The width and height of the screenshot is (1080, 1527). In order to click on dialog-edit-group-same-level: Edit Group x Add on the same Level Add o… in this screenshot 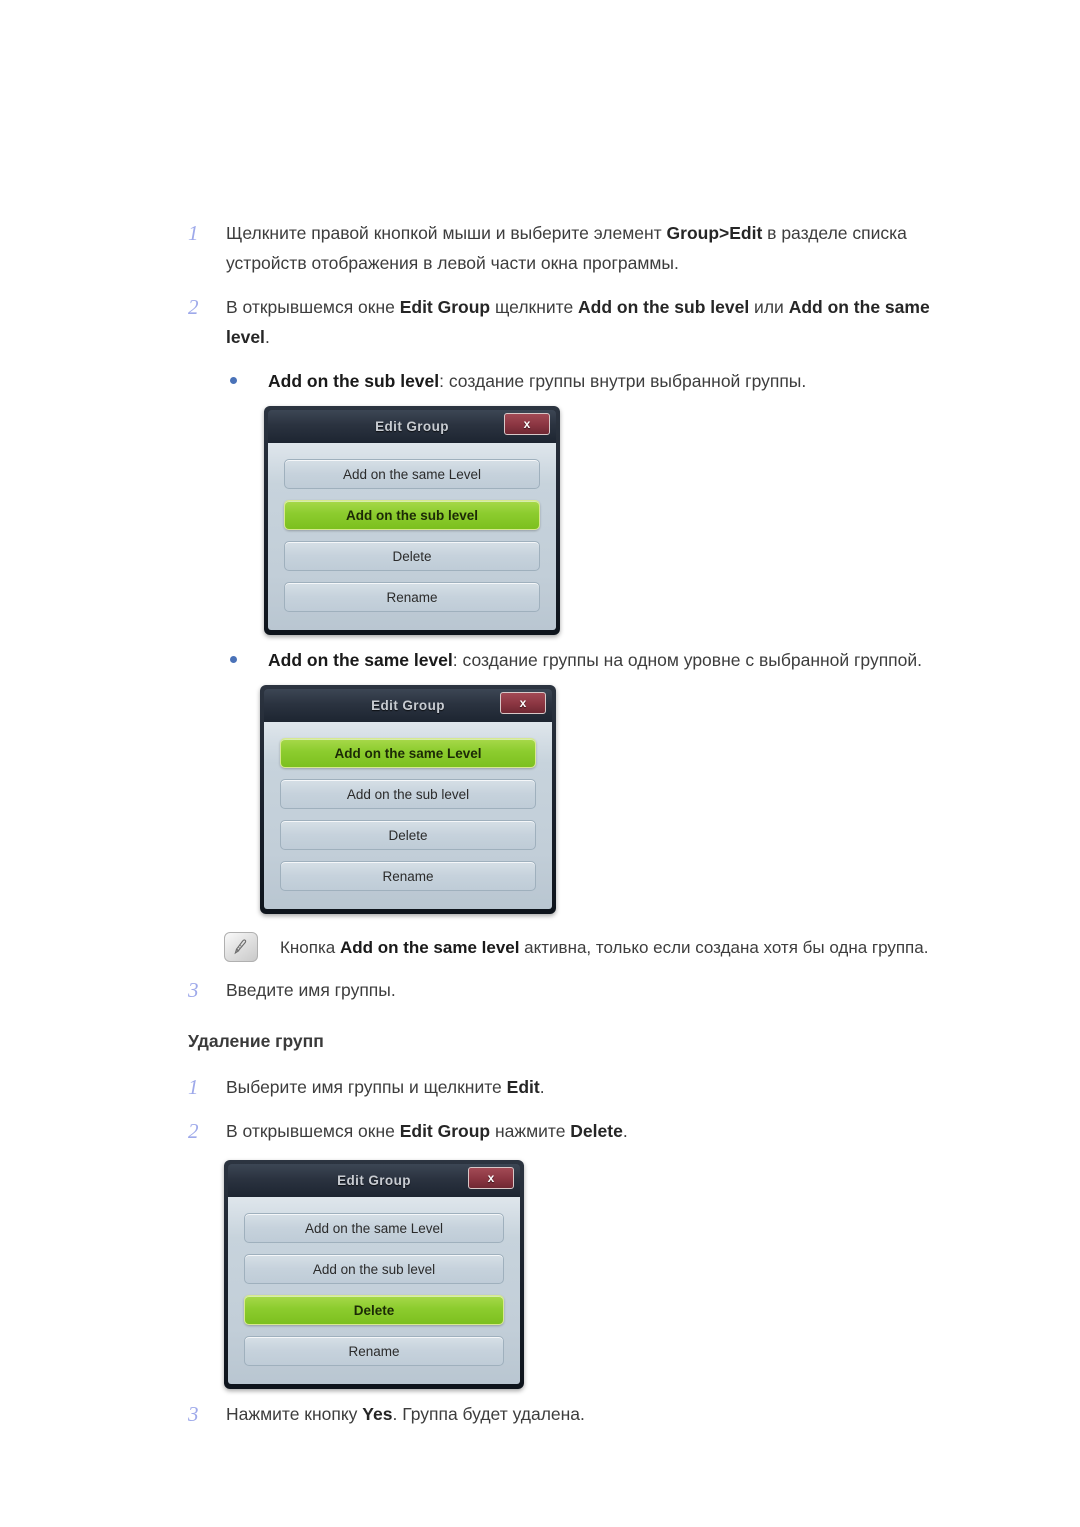, I will do `click(408, 799)`.